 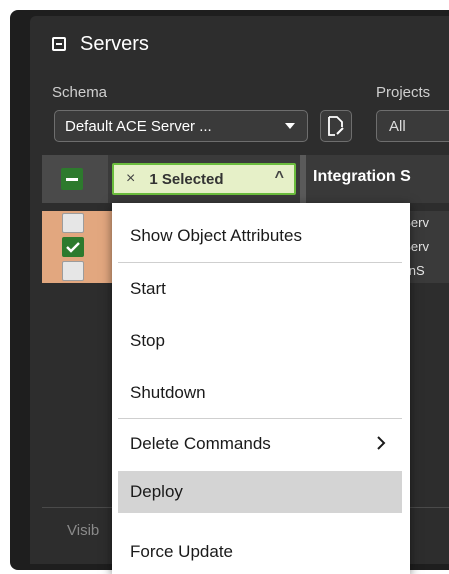 I want to click on menu-item-show-object-attributes: Show Object Attributes, so click(x=260, y=236).